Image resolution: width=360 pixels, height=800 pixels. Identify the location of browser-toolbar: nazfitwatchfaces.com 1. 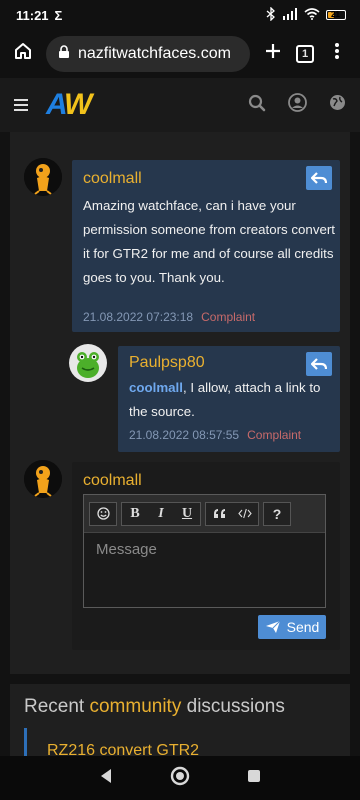
(180, 54).